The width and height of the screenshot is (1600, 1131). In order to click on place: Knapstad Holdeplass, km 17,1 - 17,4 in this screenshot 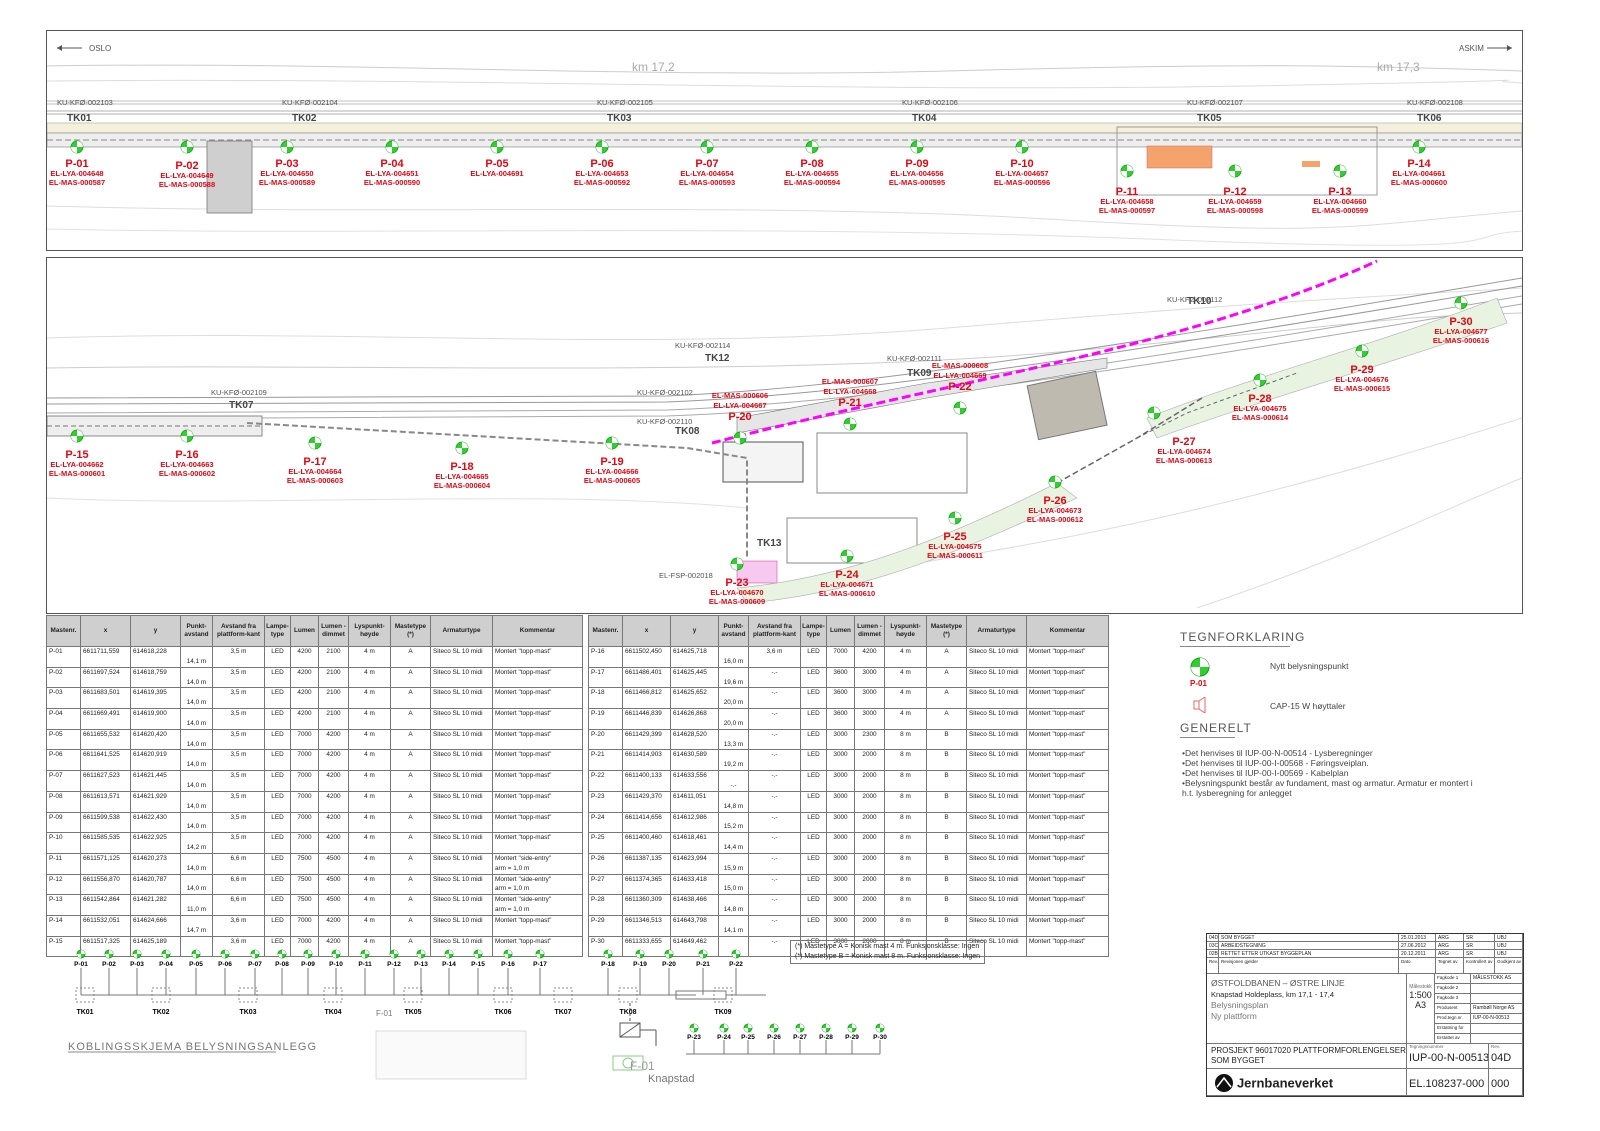, I will do `click(1272, 994)`.